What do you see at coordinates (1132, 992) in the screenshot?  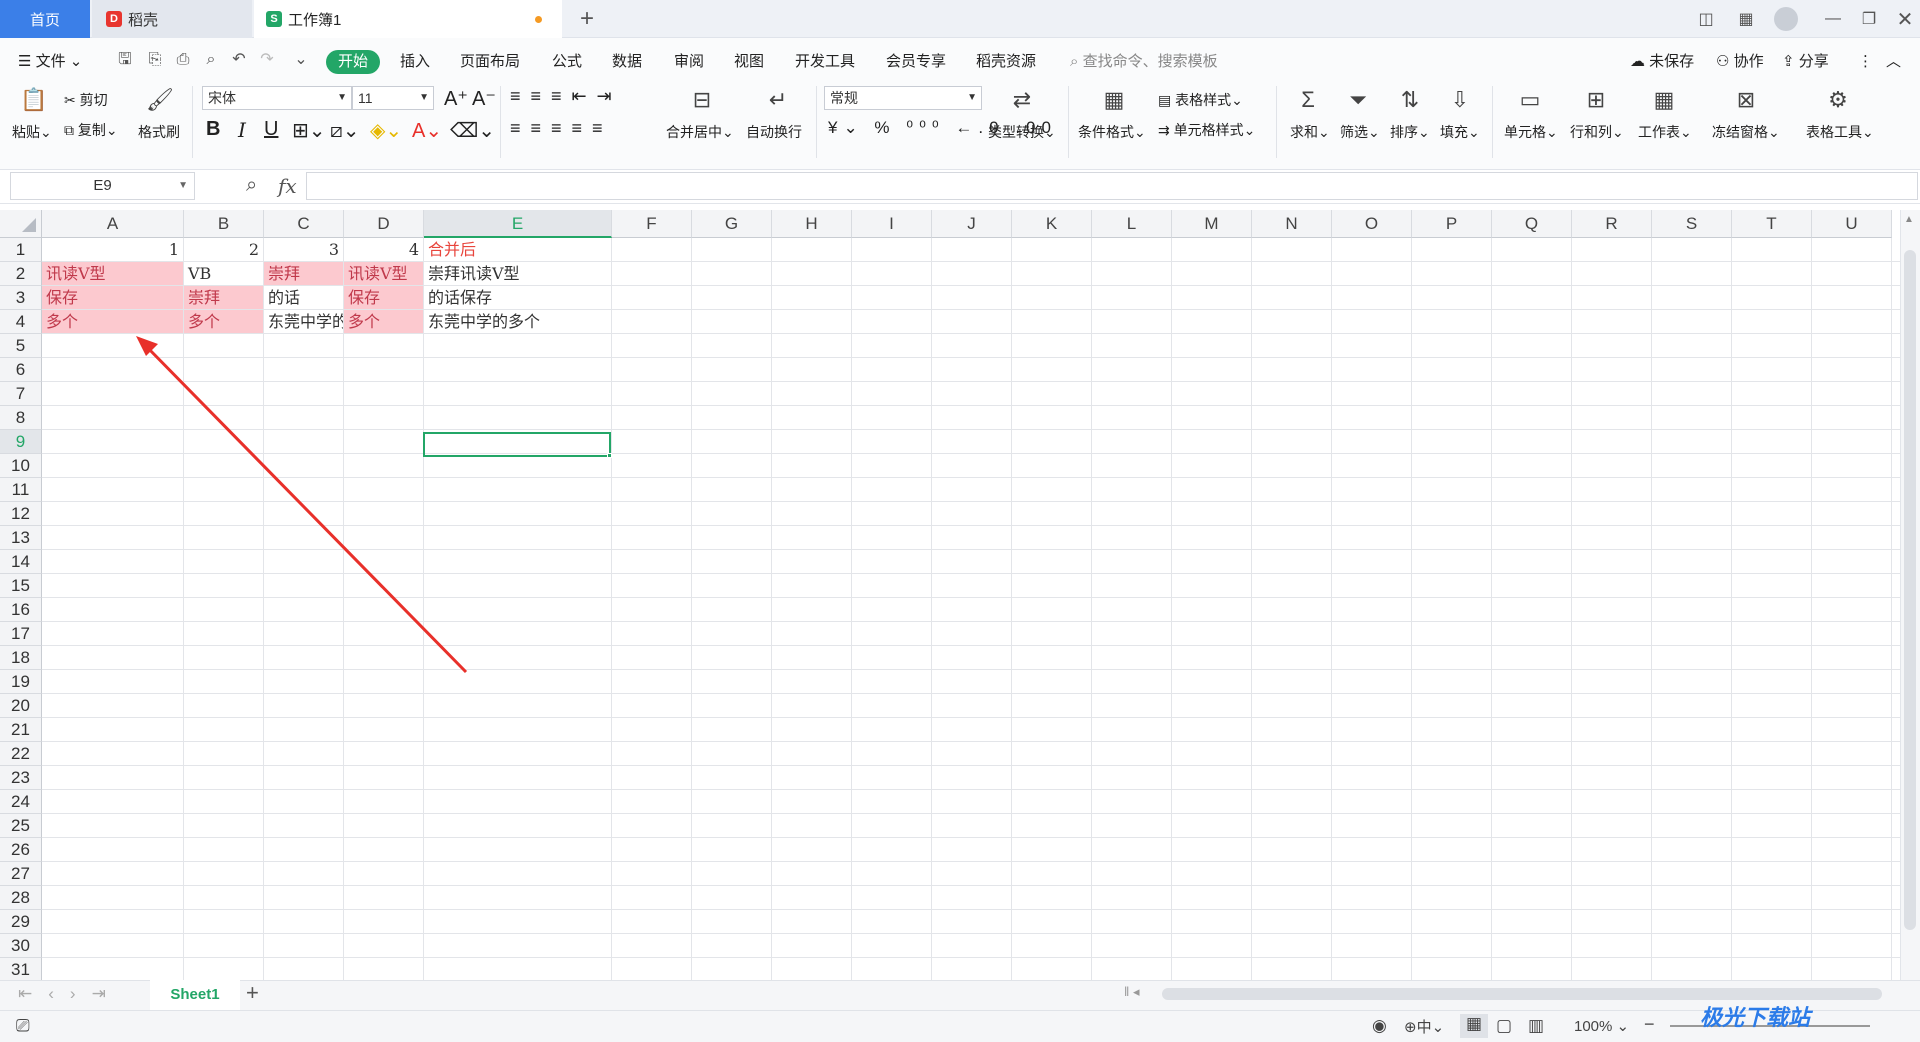 I see `hscroll-split-icon: ‖ ◂` at bounding box center [1132, 992].